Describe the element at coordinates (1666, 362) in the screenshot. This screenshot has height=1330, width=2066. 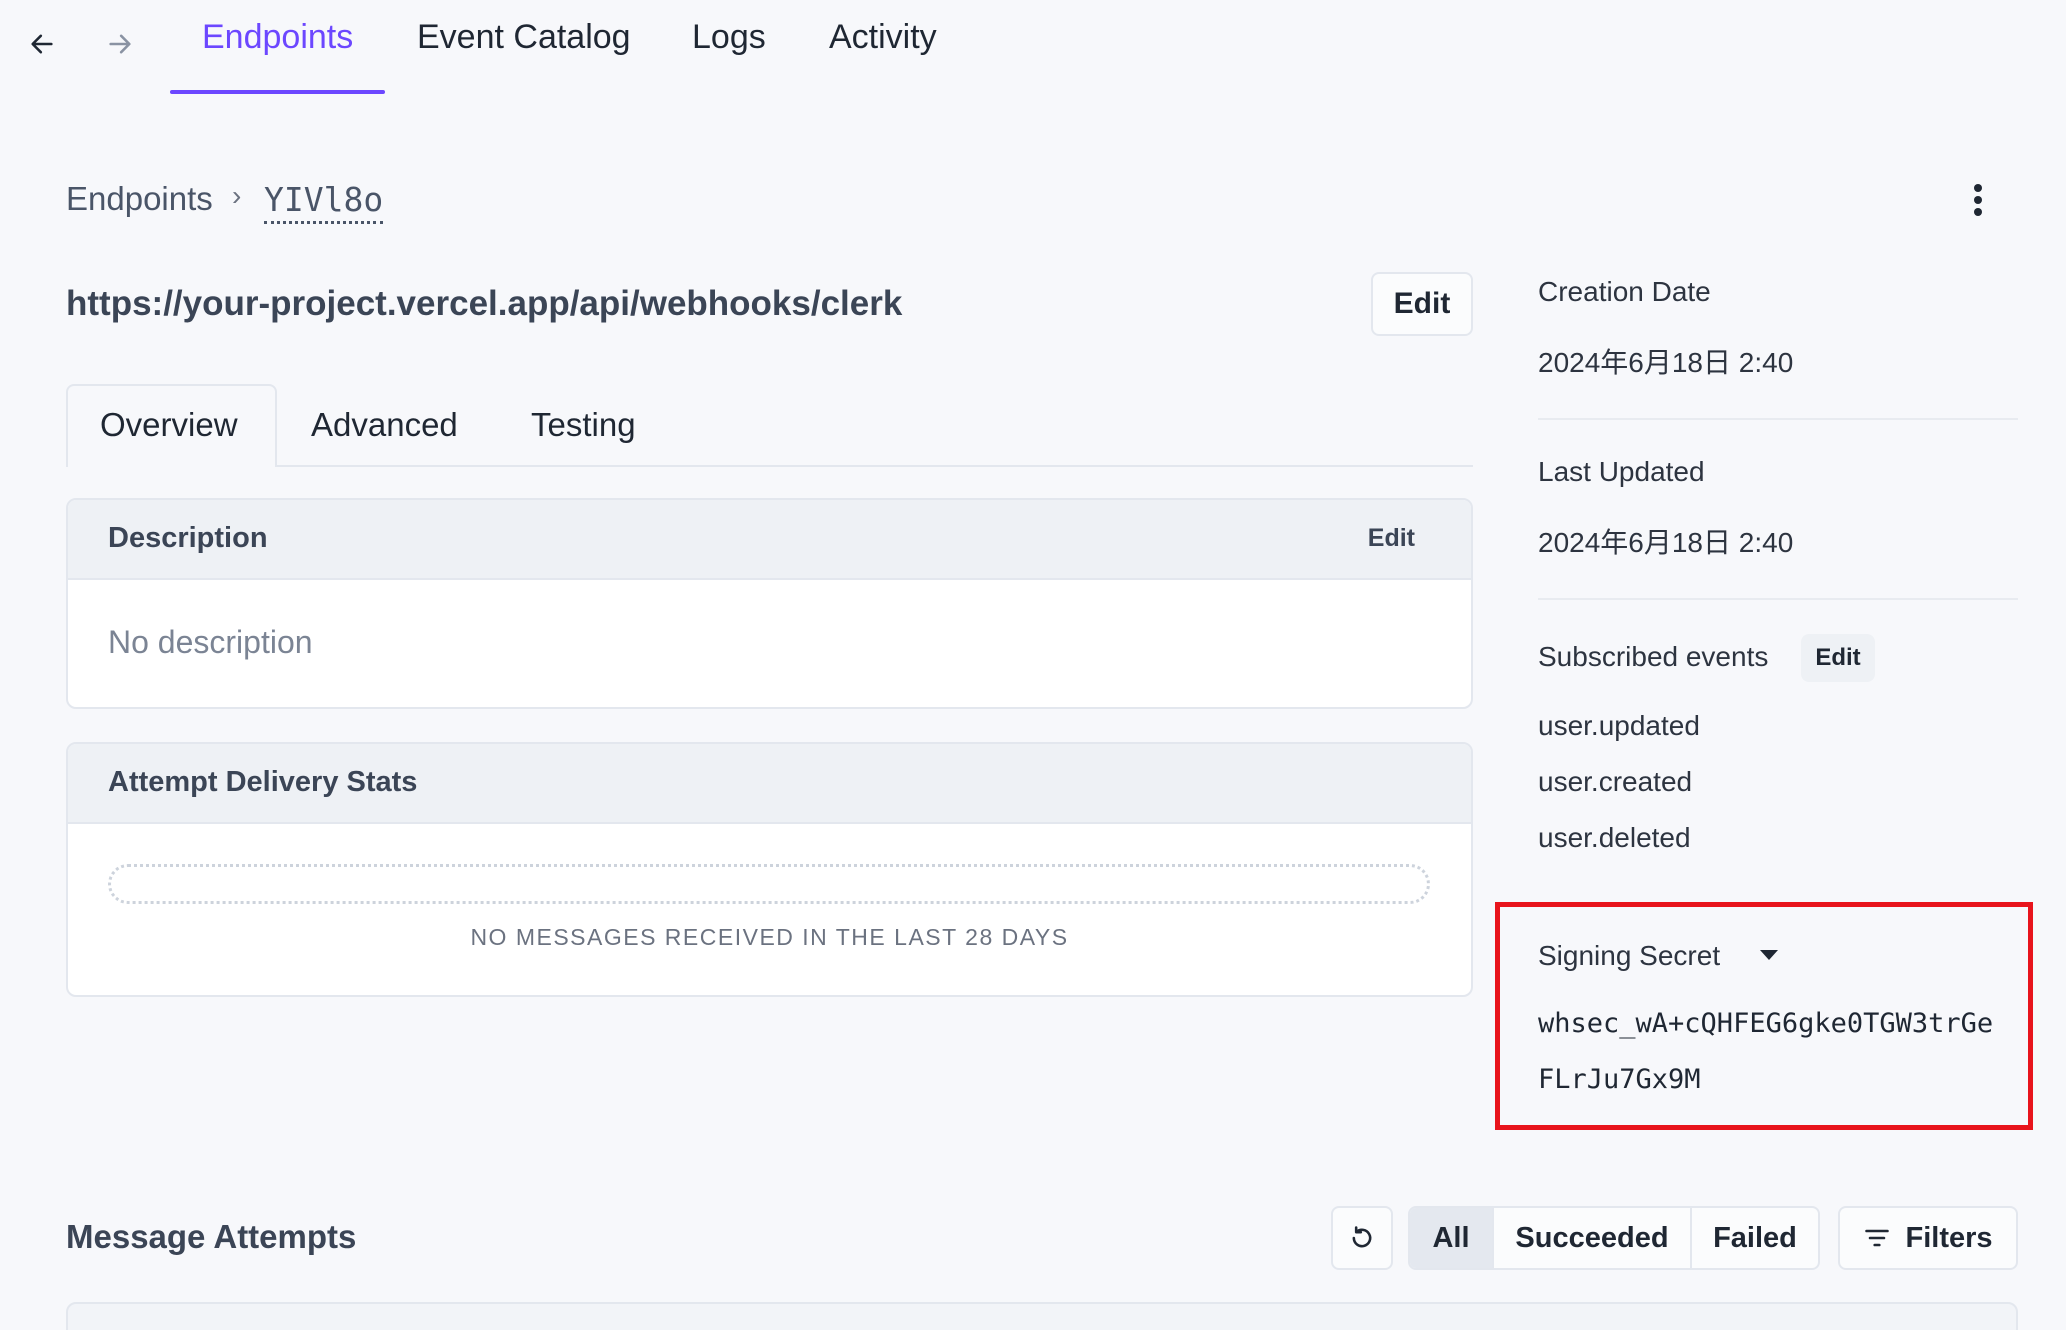
I see `creation-date-value: 2024年6月18日 2:40` at that location.